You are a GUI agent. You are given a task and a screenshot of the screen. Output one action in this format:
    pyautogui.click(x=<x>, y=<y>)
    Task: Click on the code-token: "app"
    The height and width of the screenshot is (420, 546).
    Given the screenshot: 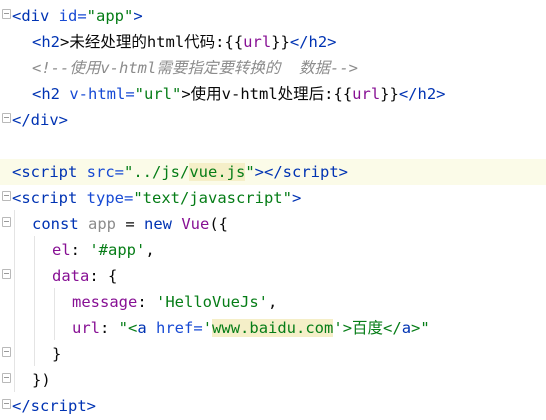 What is the action you would take?
    pyautogui.click(x=110, y=16)
    